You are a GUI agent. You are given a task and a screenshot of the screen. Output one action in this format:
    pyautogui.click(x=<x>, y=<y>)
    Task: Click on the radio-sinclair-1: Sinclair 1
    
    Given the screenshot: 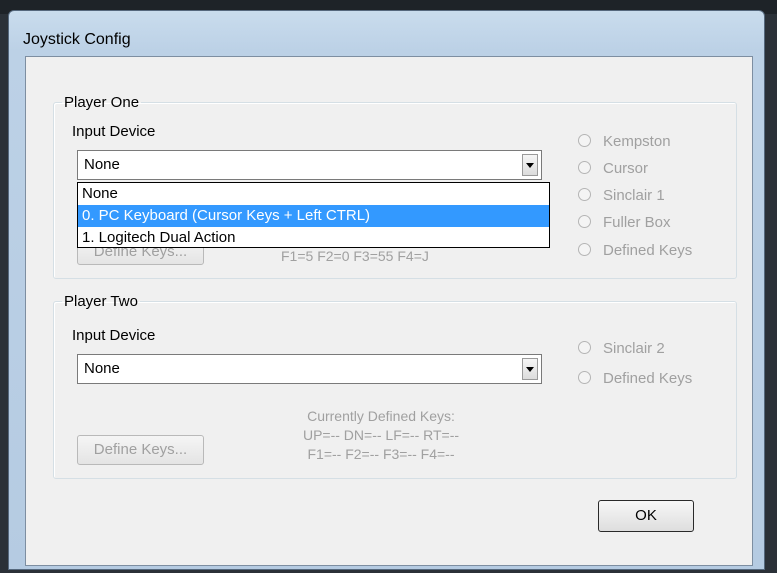 What is the action you would take?
    pyautogui.click(x=621, y=195)
    